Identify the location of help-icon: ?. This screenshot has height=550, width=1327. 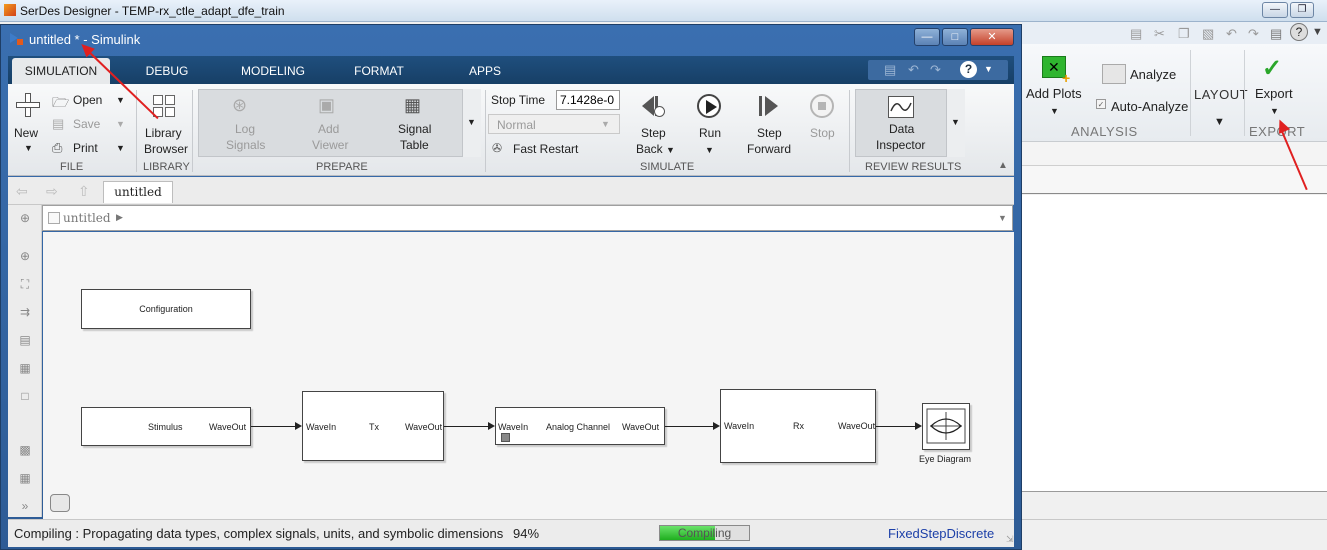
(968, 69).